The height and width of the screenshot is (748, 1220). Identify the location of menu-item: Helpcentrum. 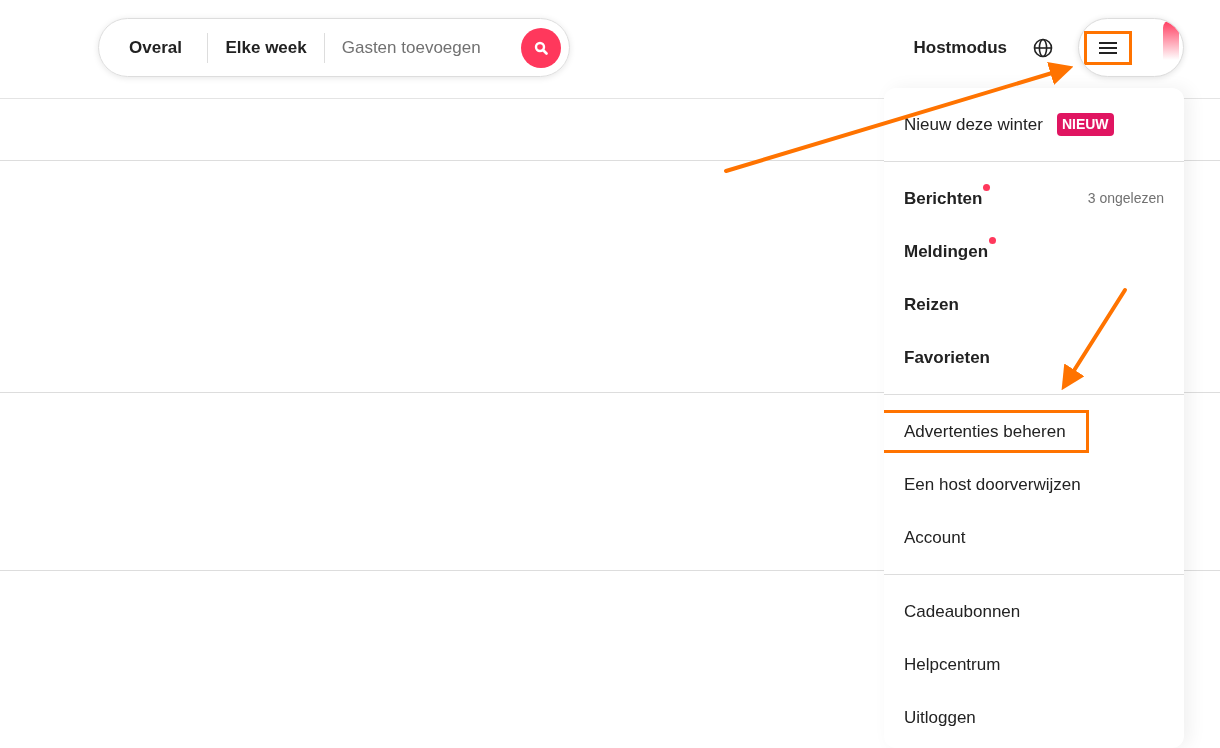
(952, 664).